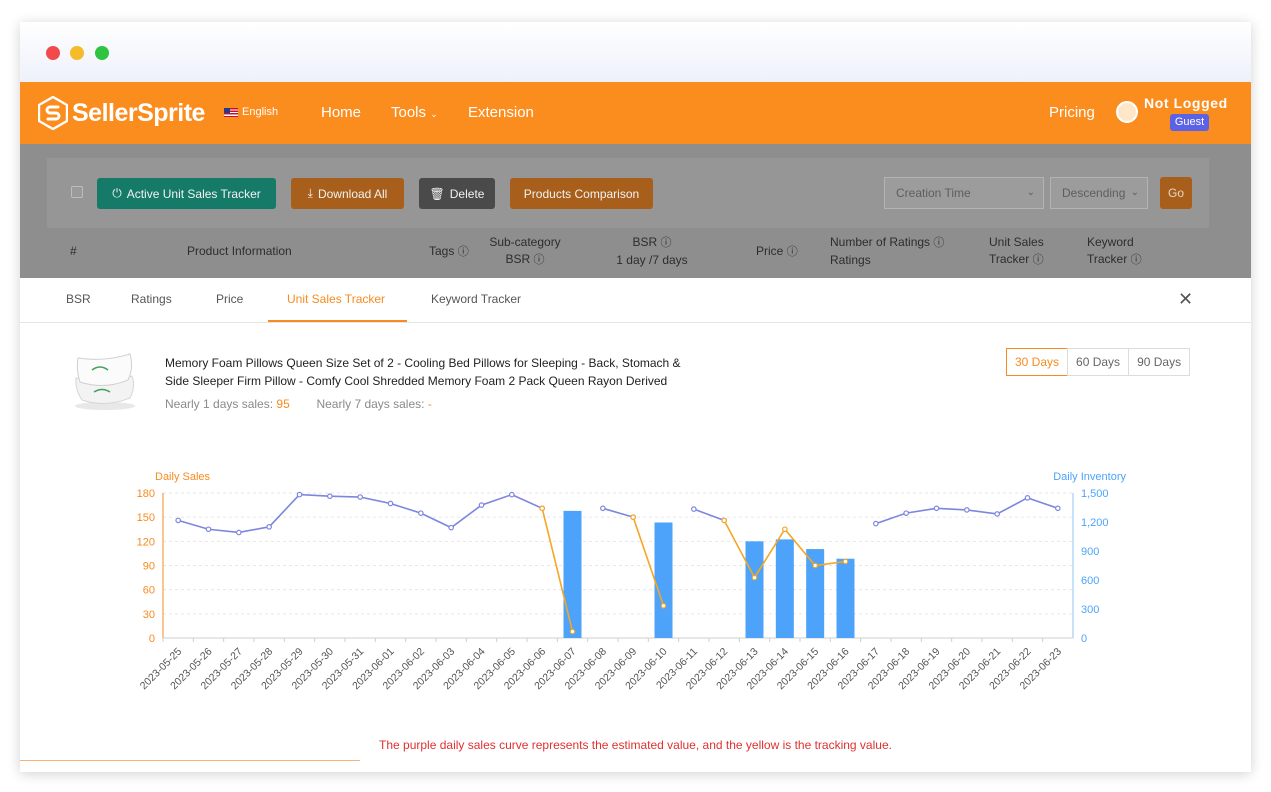 The image size is (1271, 792). What do you see at coordinates (1107, 259) in the screenshot?
I see `header-kt-sub: Tracker` at bounding box center [1107, 259].